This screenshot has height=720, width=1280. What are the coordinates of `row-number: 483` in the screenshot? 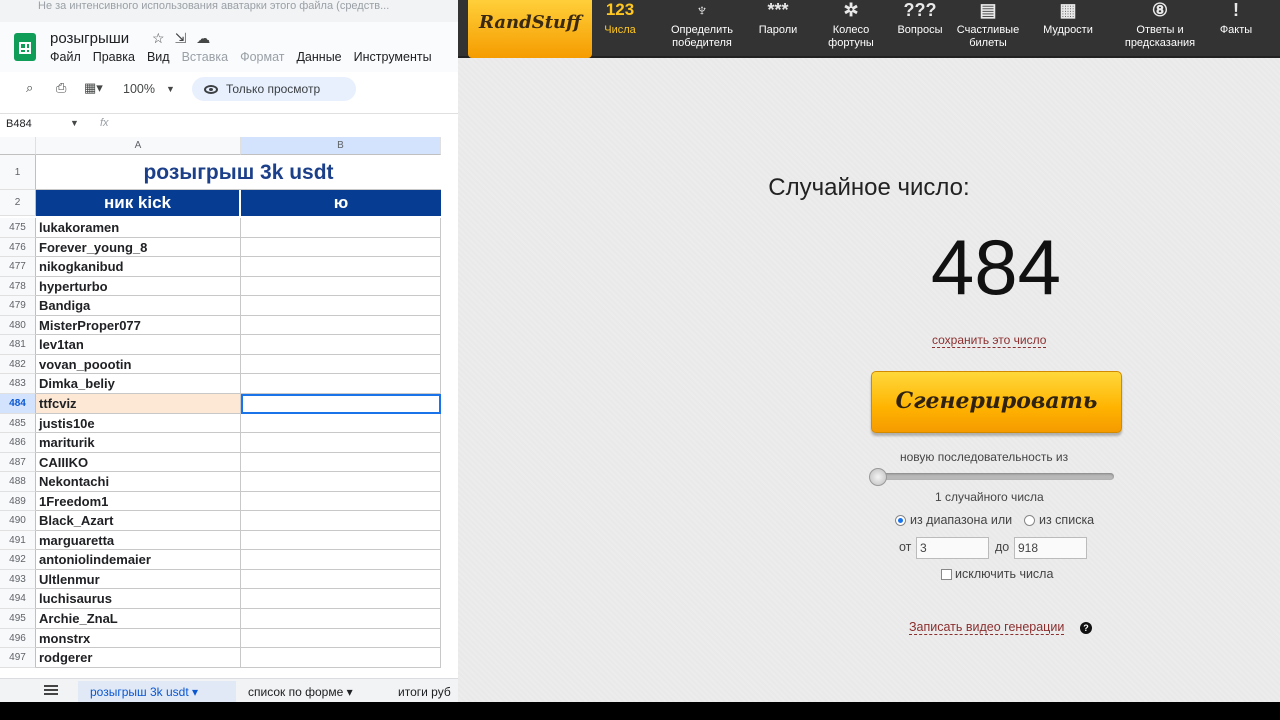 It's located at (18, 384).